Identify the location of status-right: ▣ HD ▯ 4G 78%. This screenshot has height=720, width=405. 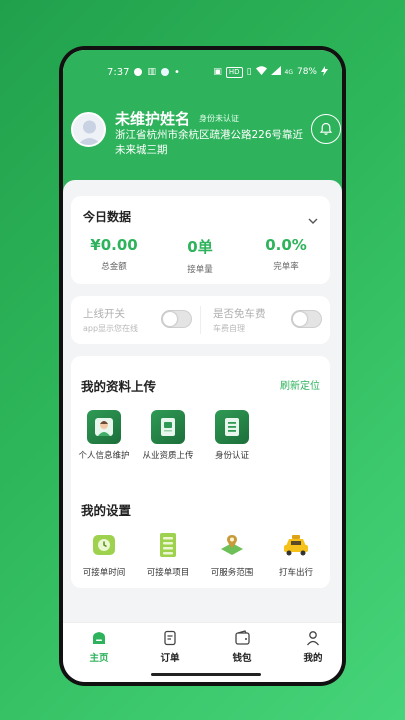
(270, 72).